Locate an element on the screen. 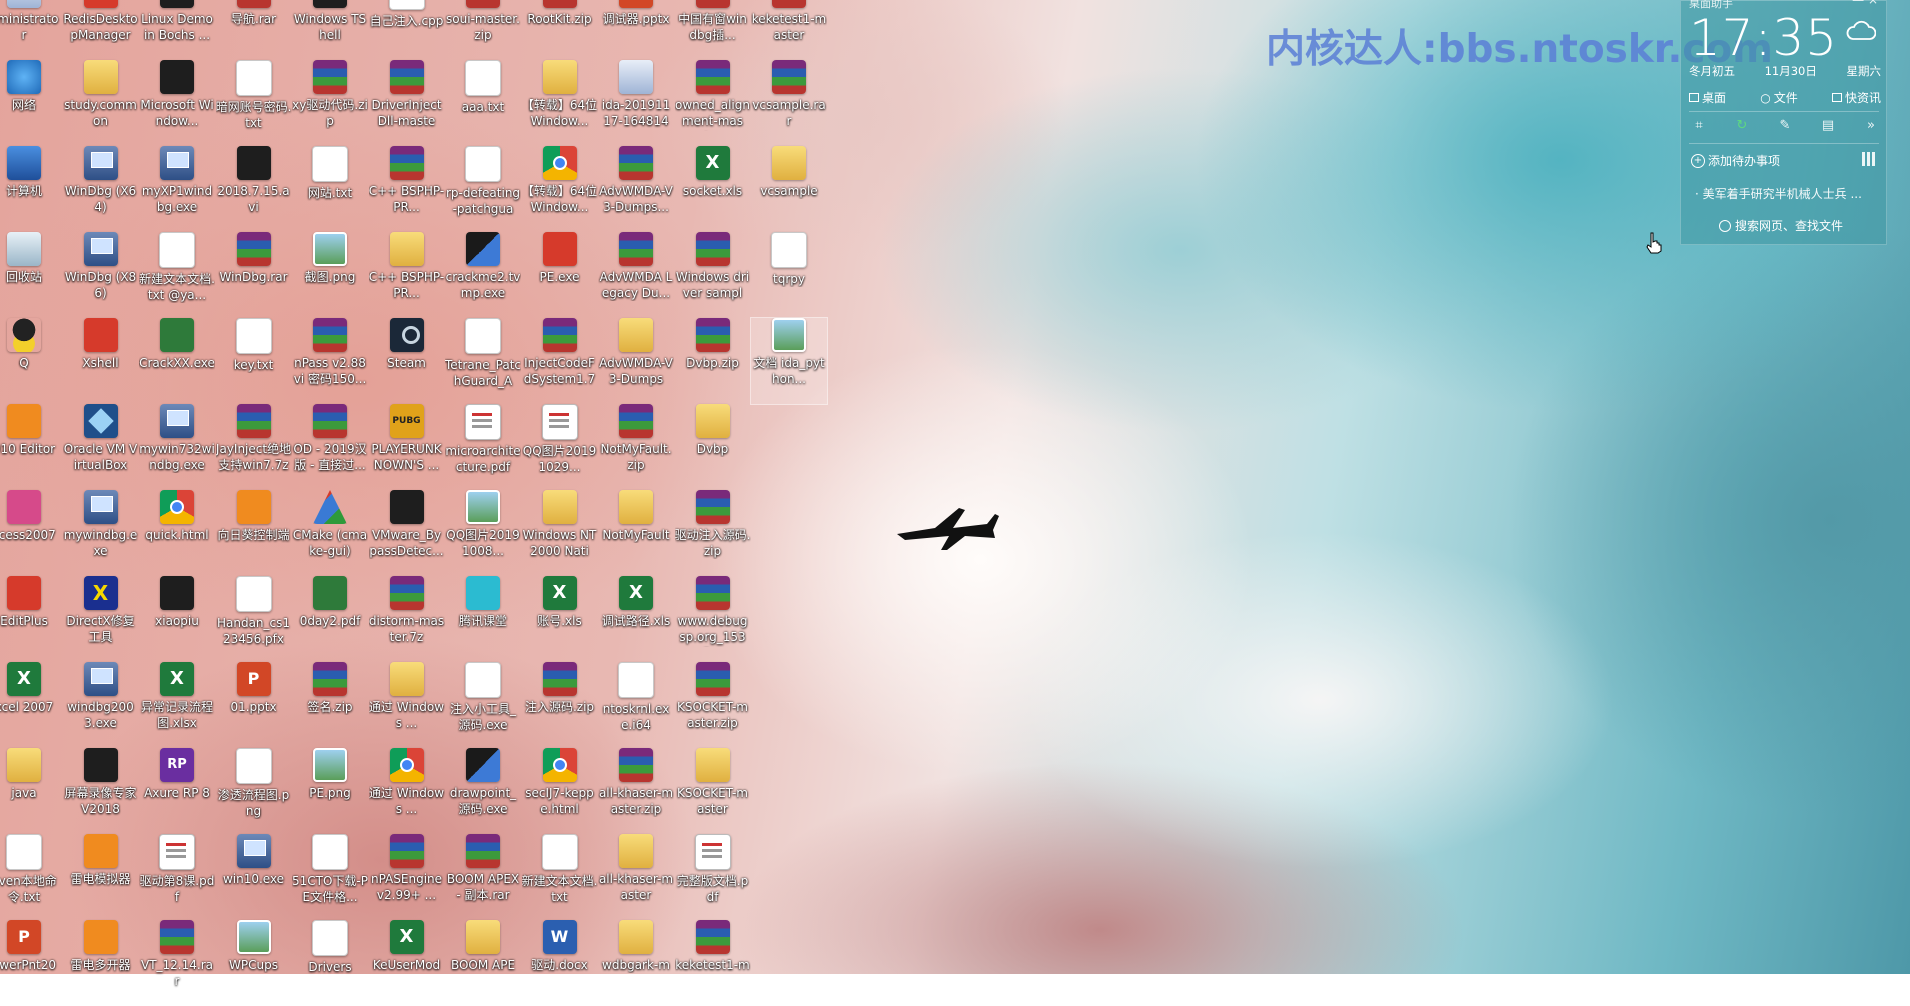  tab-desktop: 桌面 is located at coordinates (1707, 97).